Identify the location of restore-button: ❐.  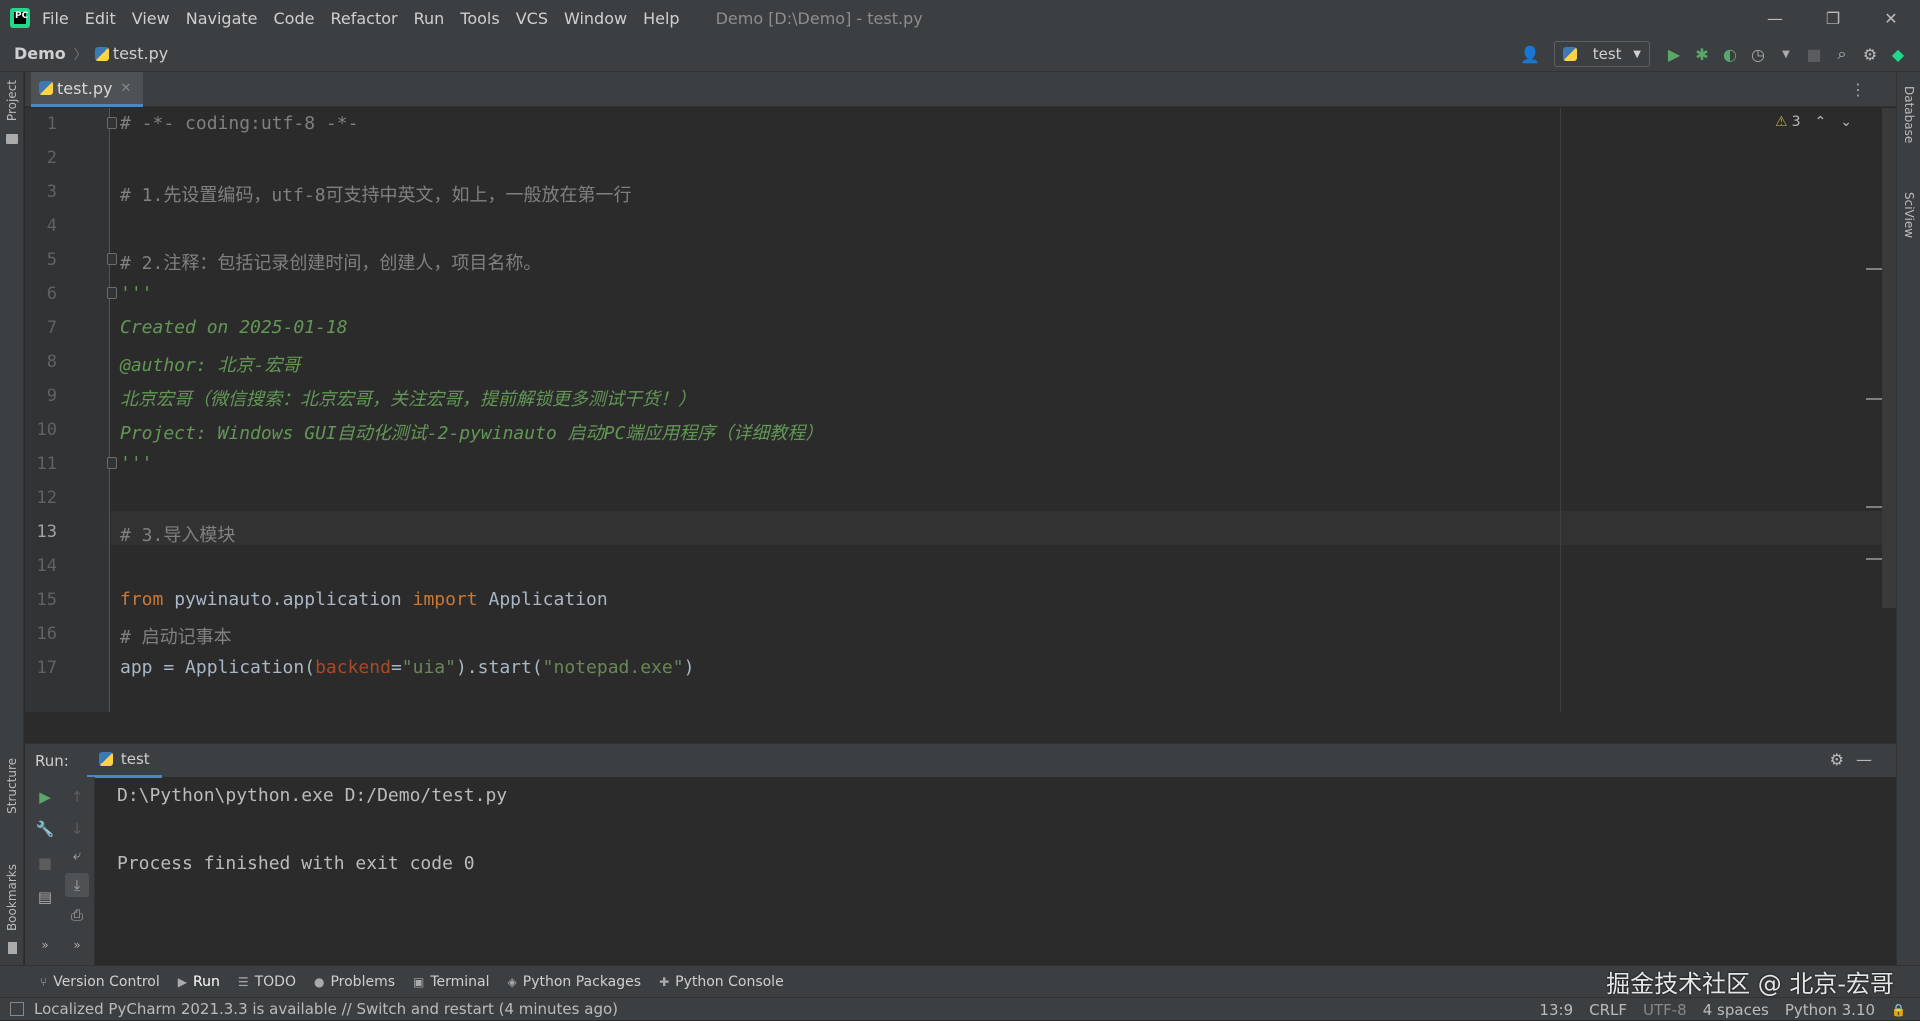
(1833, 18).